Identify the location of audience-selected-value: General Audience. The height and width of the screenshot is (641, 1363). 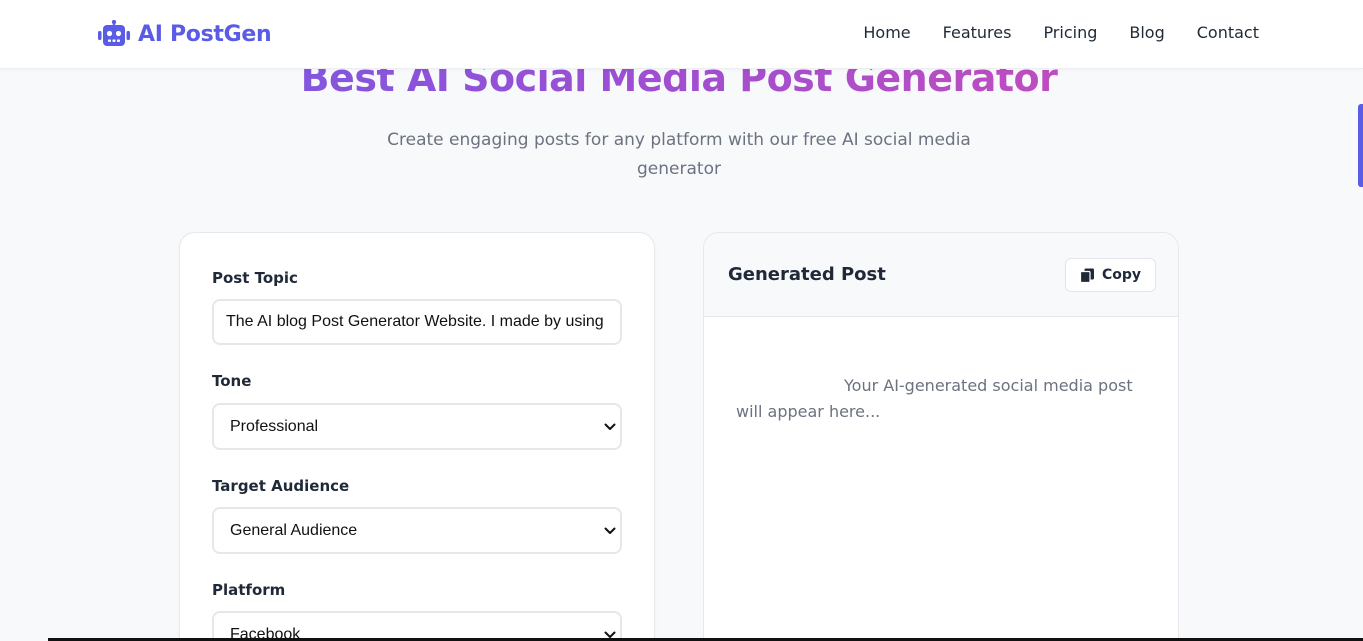
(294, 530).